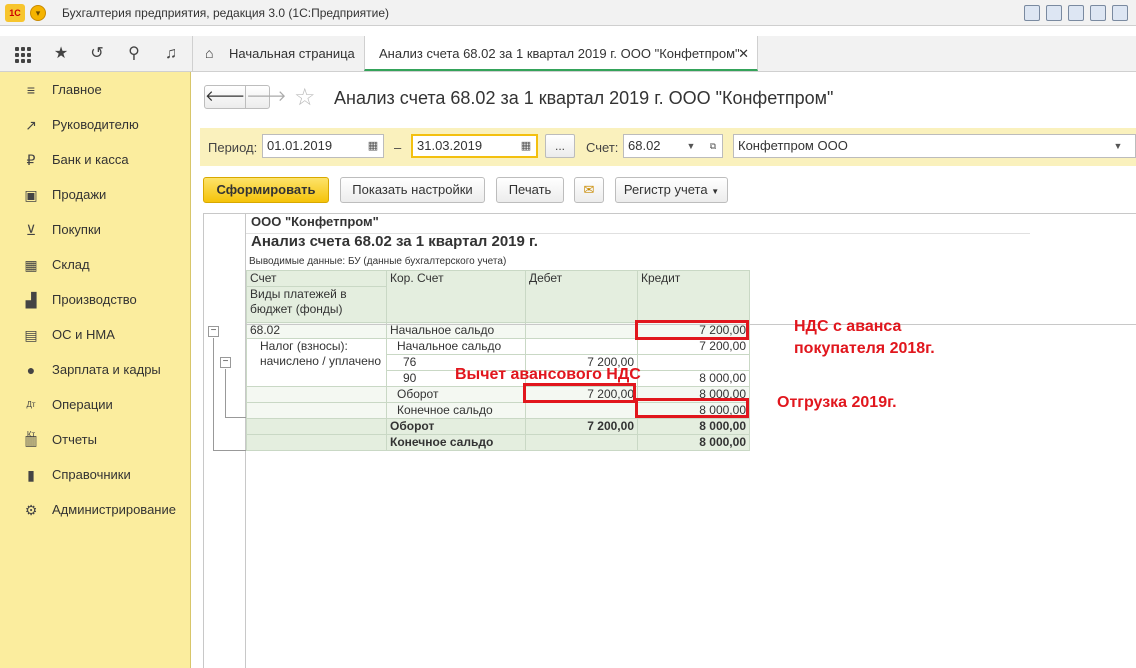  Describe the element at coordinates (693, 296) in the screenshot. I see `header-credit: Кредит` at that location.